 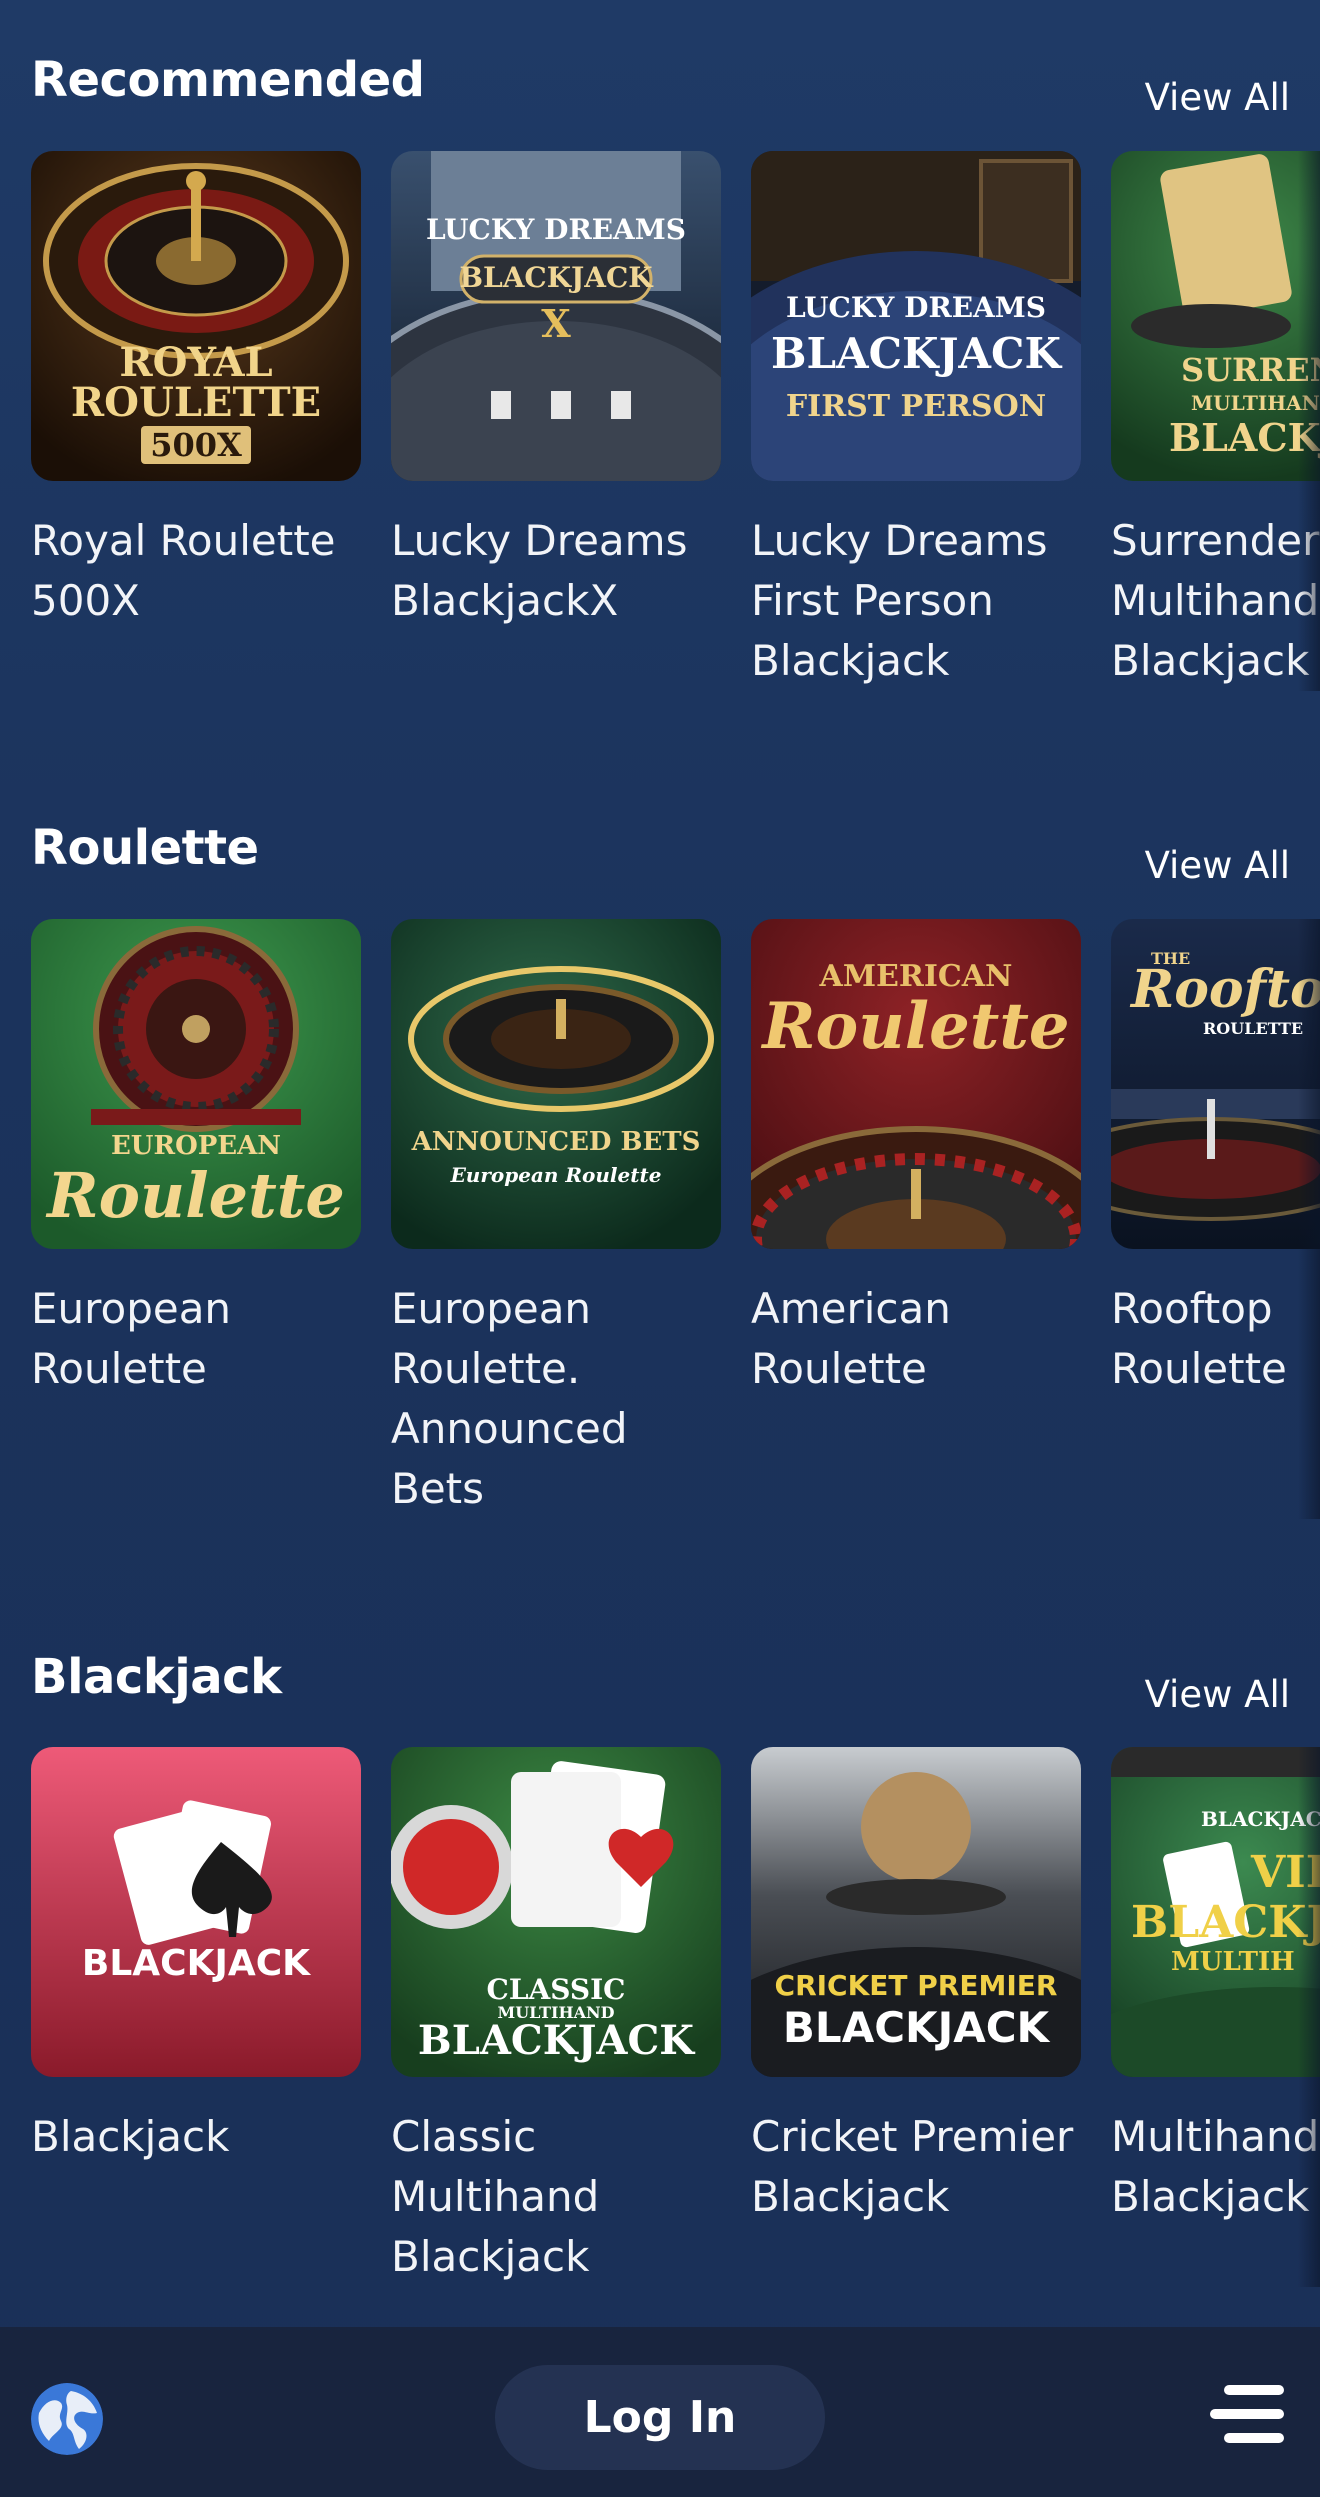 What do you see at coordinates (556, 1399) in the screenshot?
I see `game-title: European Roulette. Announced Bets` at bounding box center [556, 1399].